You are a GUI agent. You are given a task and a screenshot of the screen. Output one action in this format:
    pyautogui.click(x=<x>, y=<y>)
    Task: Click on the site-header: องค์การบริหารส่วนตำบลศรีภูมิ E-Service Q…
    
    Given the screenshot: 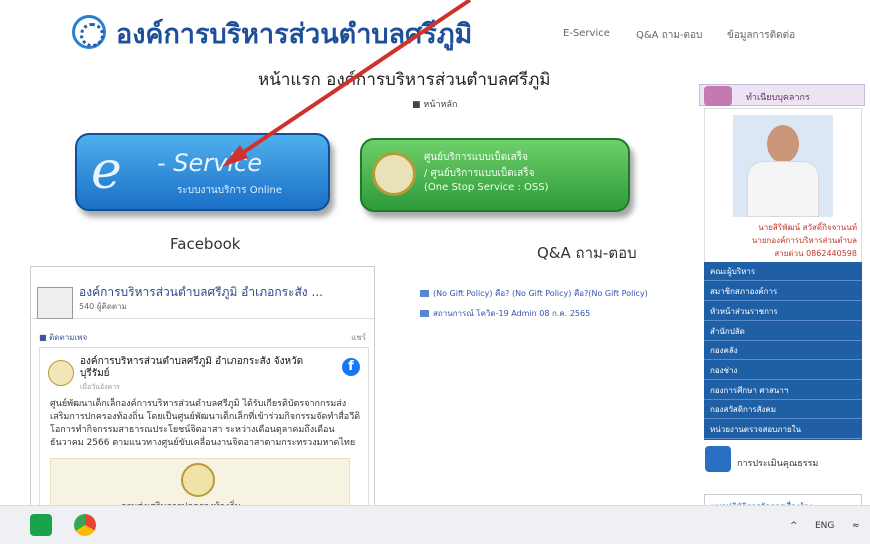 What is the action you would take?
    pyautogui.click(x=435, y=31)
    